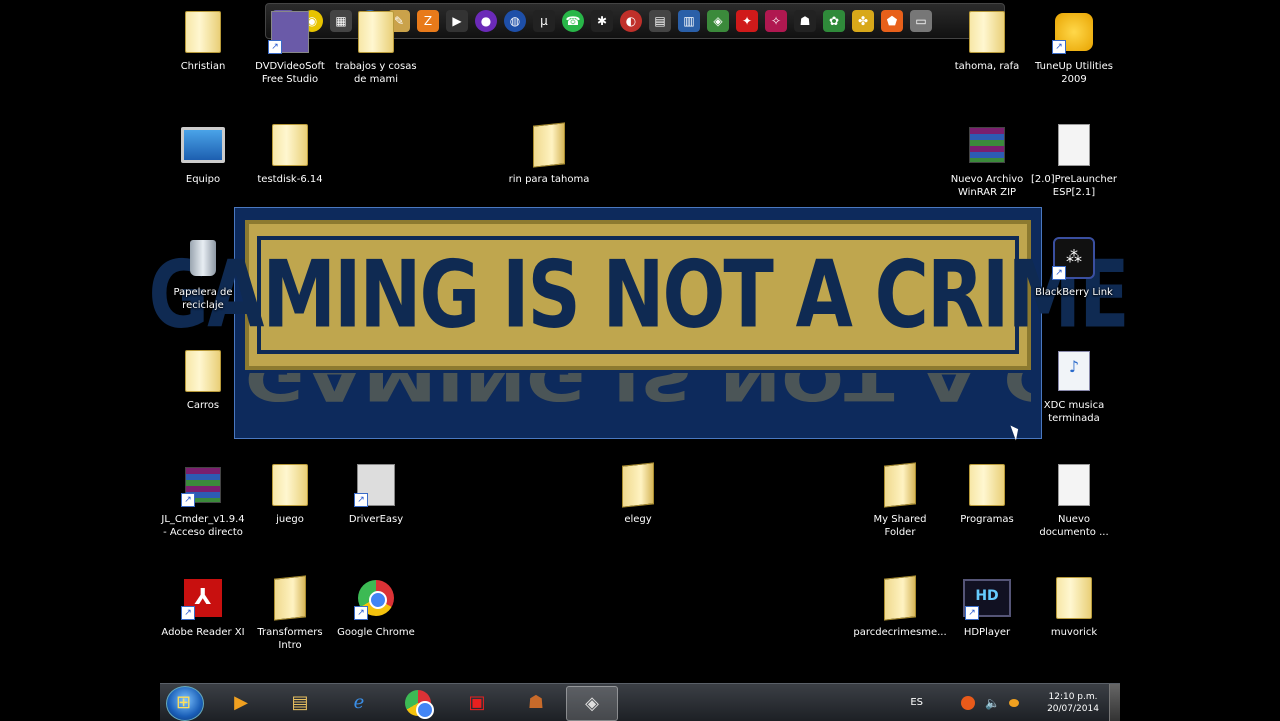  I want to click on icon-label: TuneUp Utilities 2009, so click(1074, 73).